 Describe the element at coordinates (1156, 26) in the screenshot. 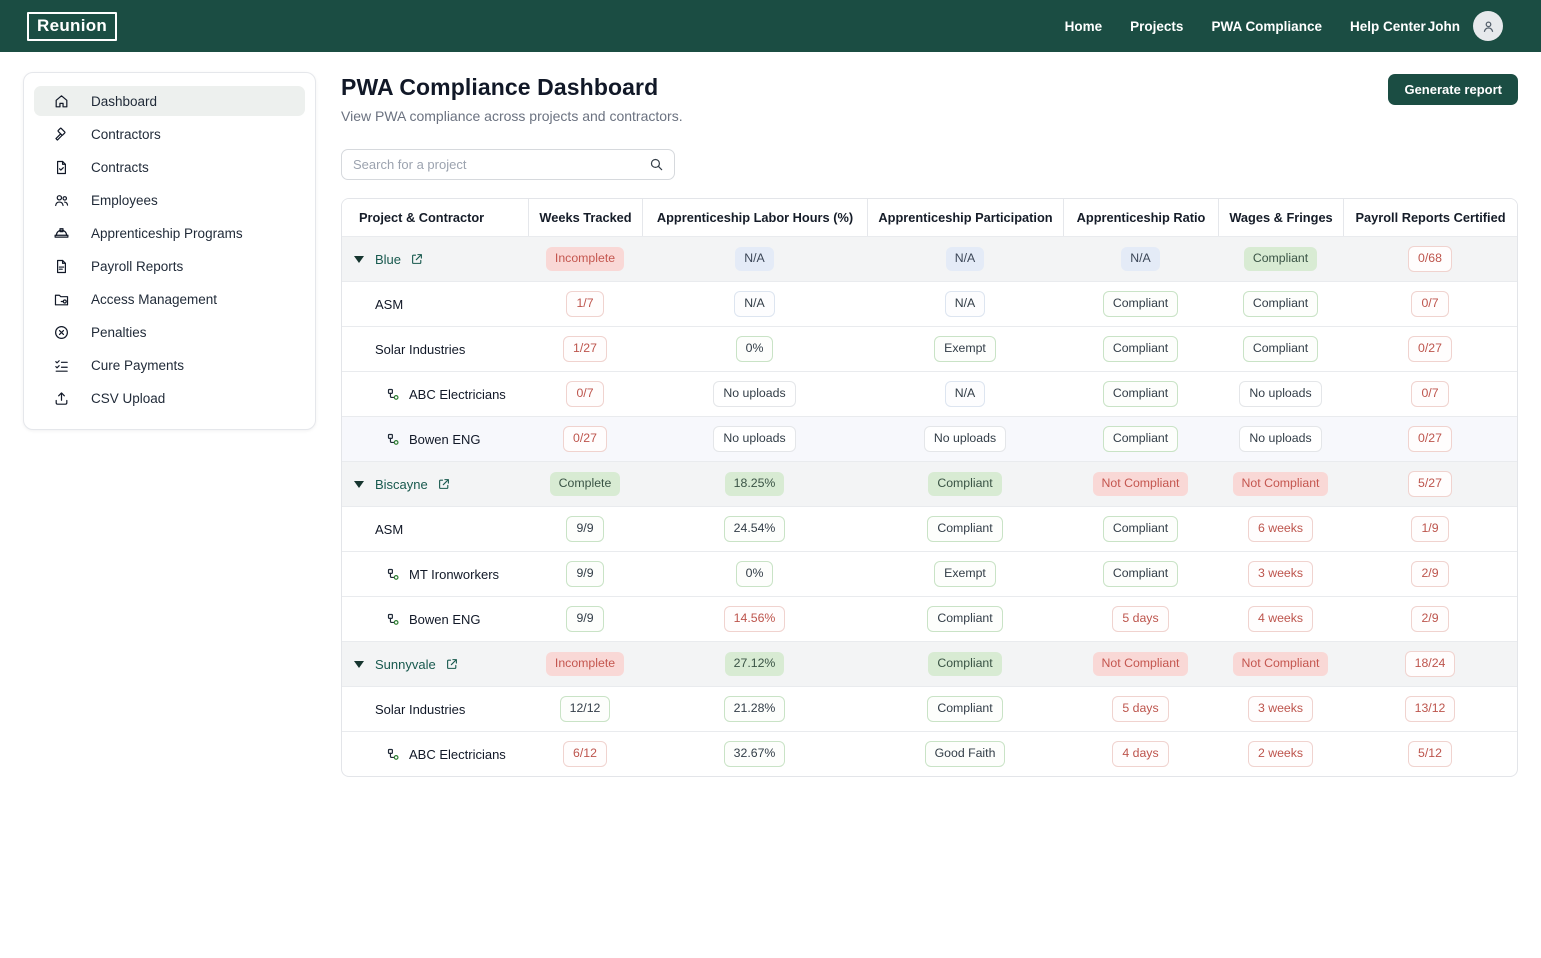

I see `nav-projects: Projects` at that location.